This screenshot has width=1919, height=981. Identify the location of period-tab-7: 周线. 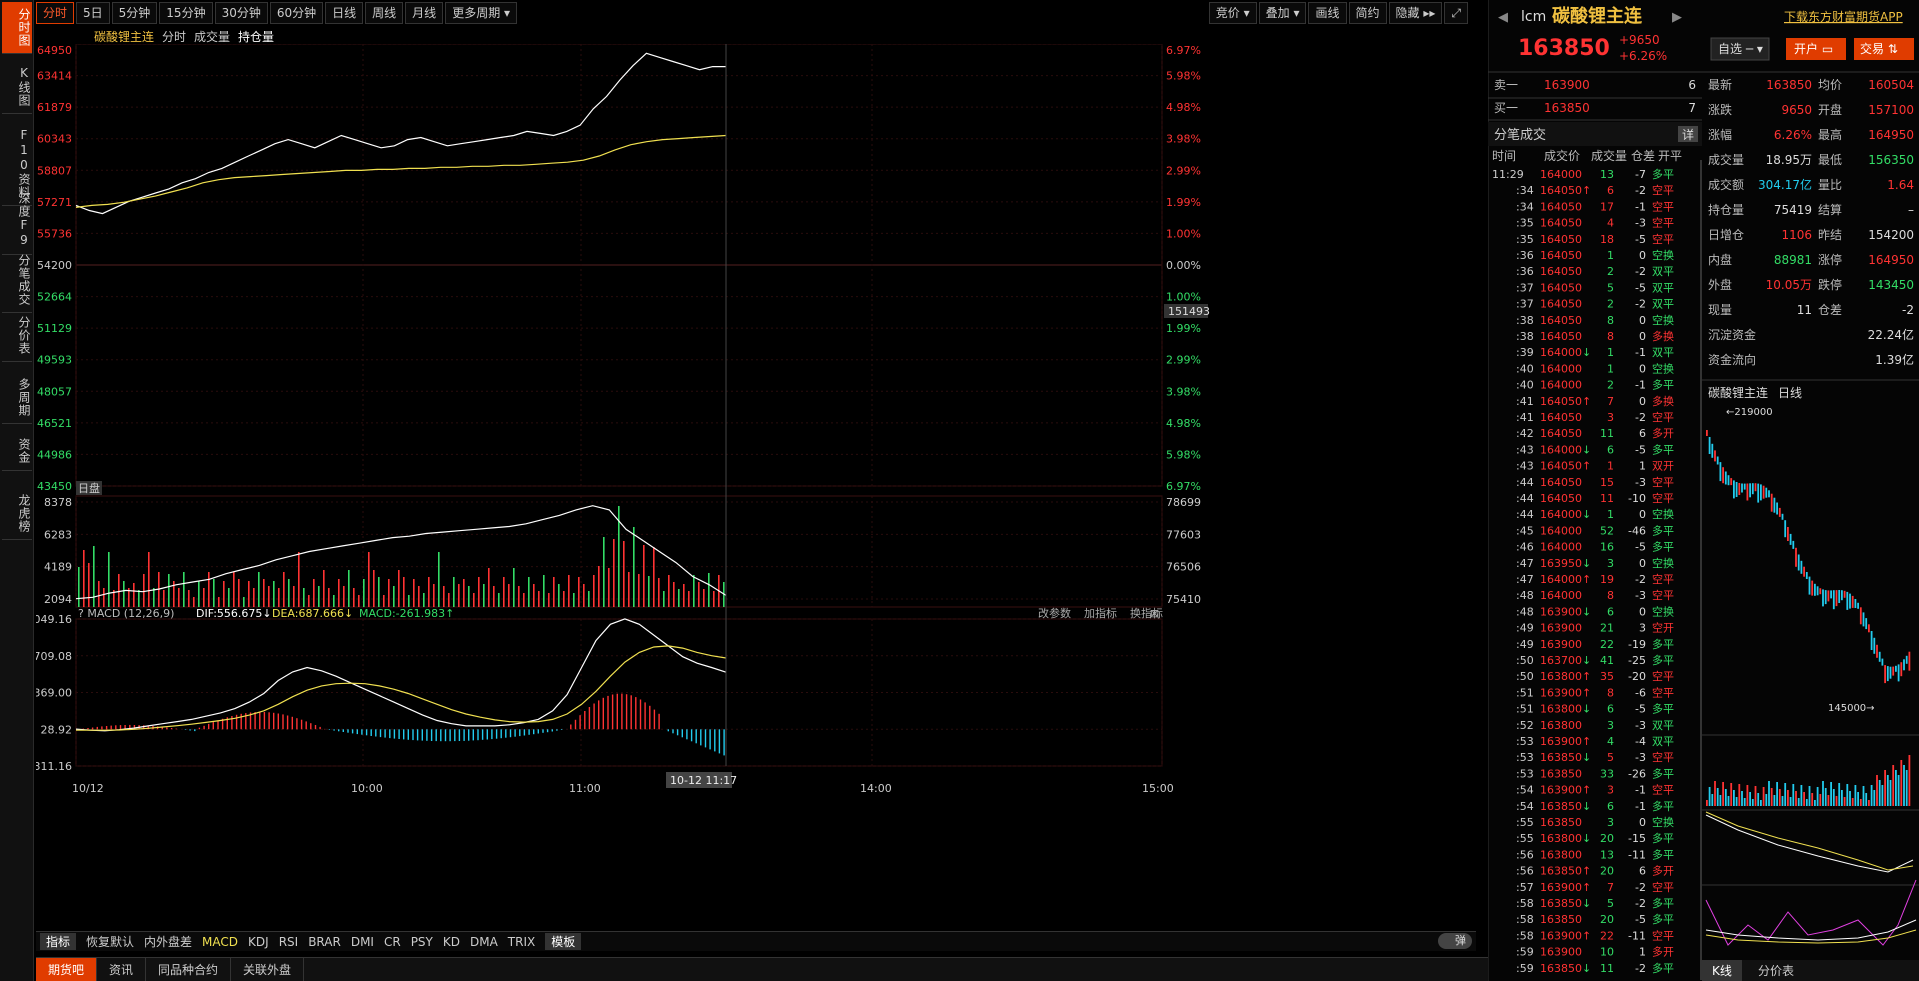
(384, 13).